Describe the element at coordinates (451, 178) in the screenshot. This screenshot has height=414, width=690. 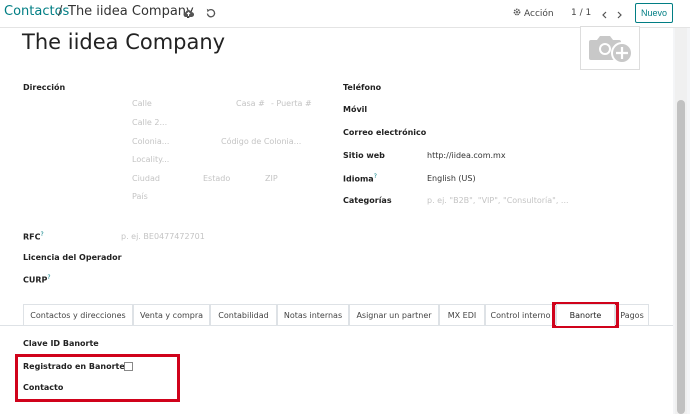
I see `language-select: English (US)` at that location.